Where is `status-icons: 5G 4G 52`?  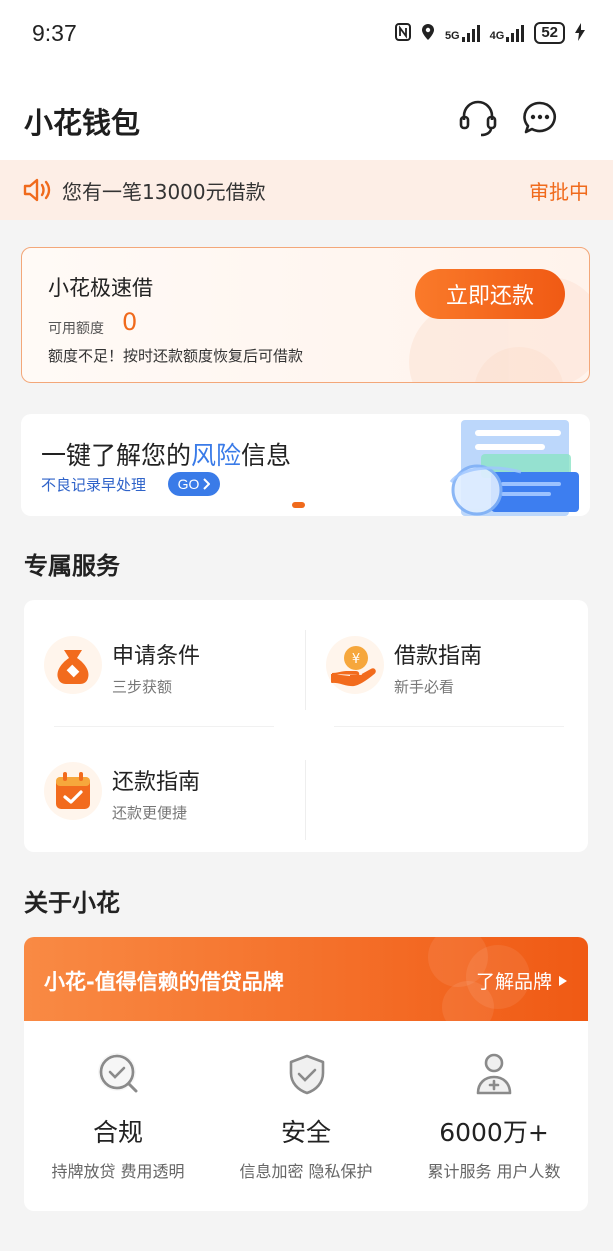 status-icons: 5G 4G 52 is located at coordinates (489, 33).